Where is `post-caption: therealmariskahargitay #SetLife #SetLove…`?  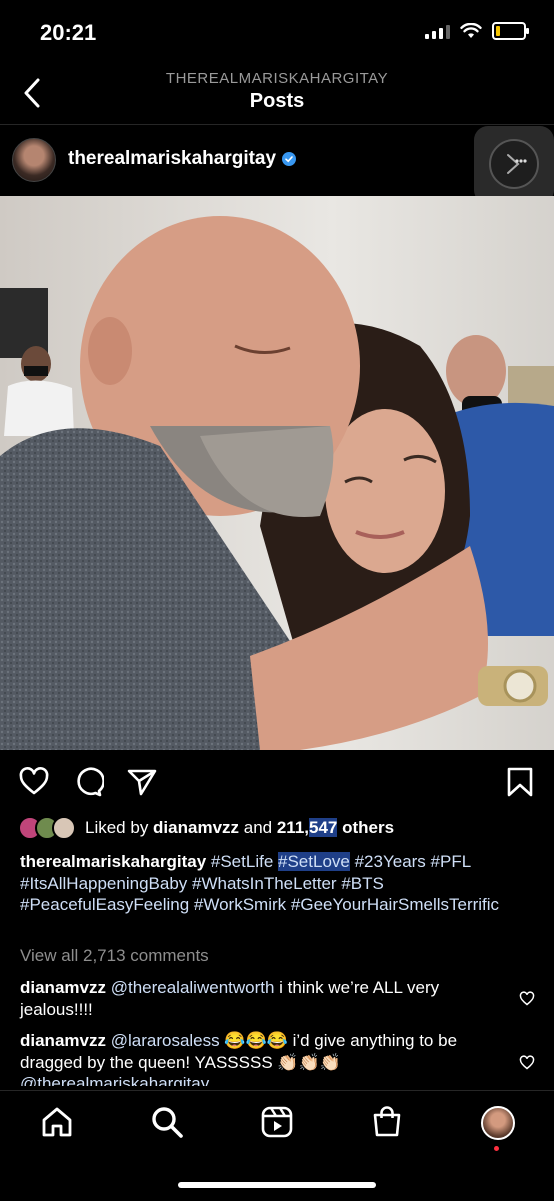
post-caption: therealmariskahargitay #SetLife #SetLove… is located at coordinates (280, 883).